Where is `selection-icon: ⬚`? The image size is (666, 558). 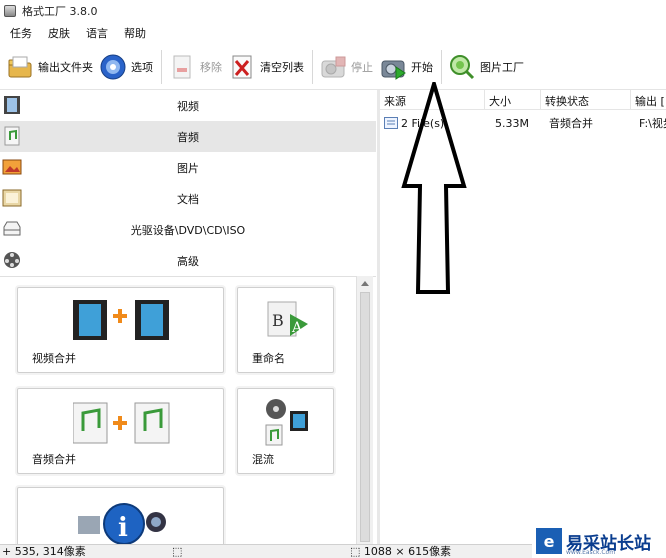
selection-icon: ⬚ is located at coordinates (177, 551).